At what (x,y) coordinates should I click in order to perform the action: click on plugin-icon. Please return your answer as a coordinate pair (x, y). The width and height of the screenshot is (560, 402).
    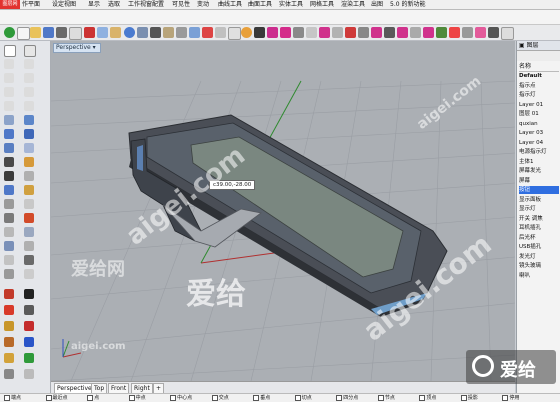
    Looking at the image, I should click on (441, 32).